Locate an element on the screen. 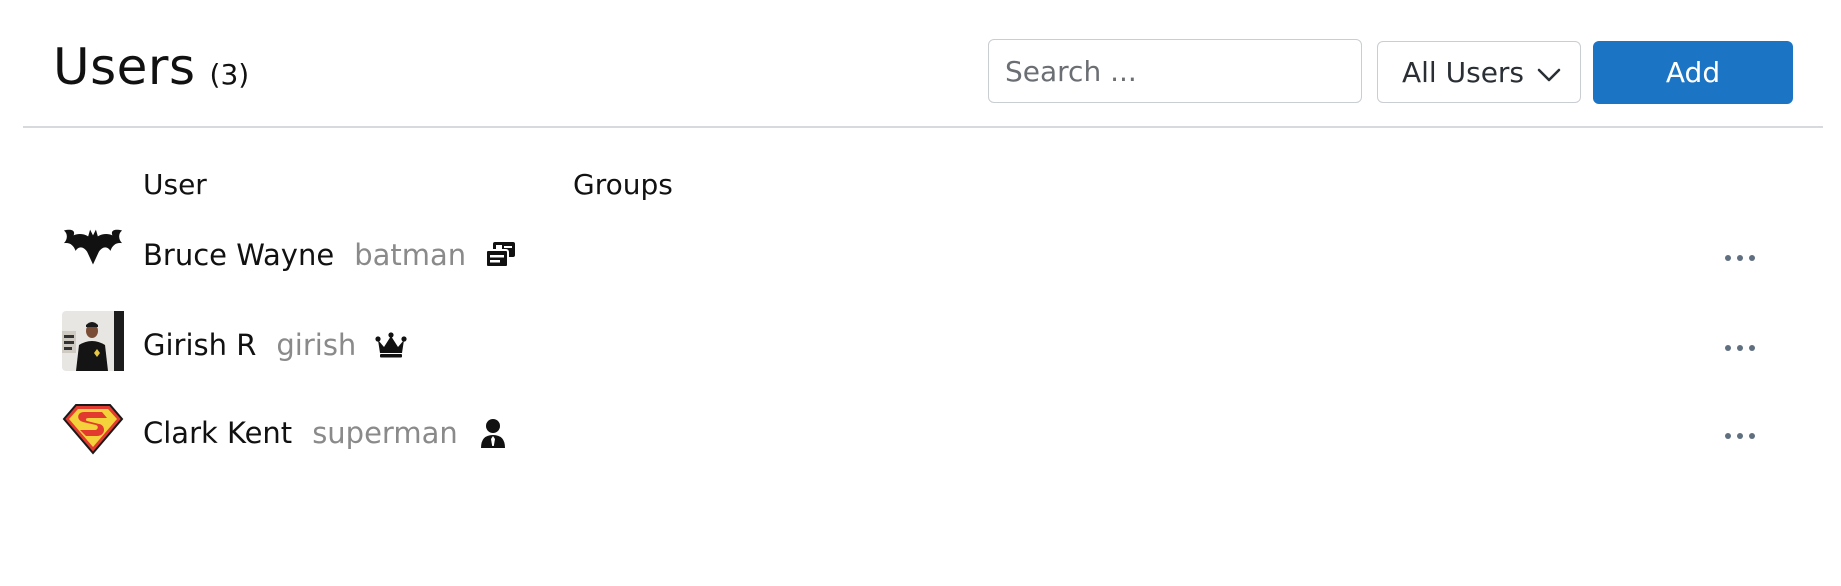 This screenshot has width=1841, height=586. user-handle: batman is located at coordinates (410, 255).